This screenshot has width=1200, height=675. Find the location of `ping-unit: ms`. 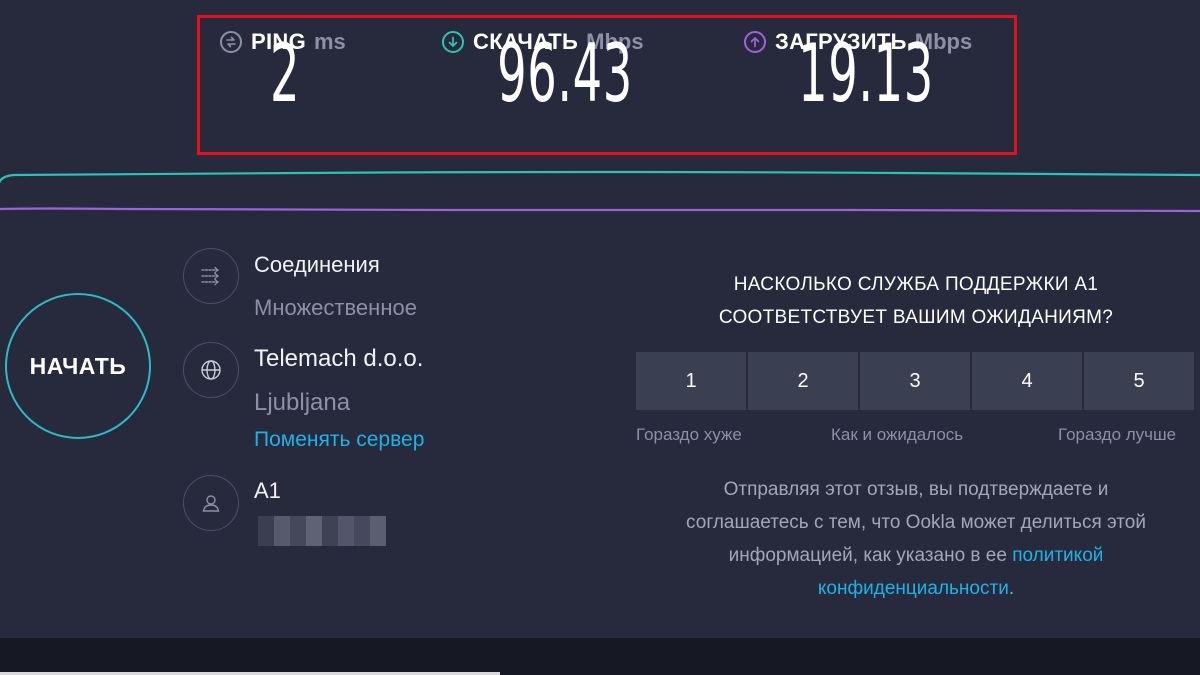

ping-unit: ms is located at coordinates (330, 41).